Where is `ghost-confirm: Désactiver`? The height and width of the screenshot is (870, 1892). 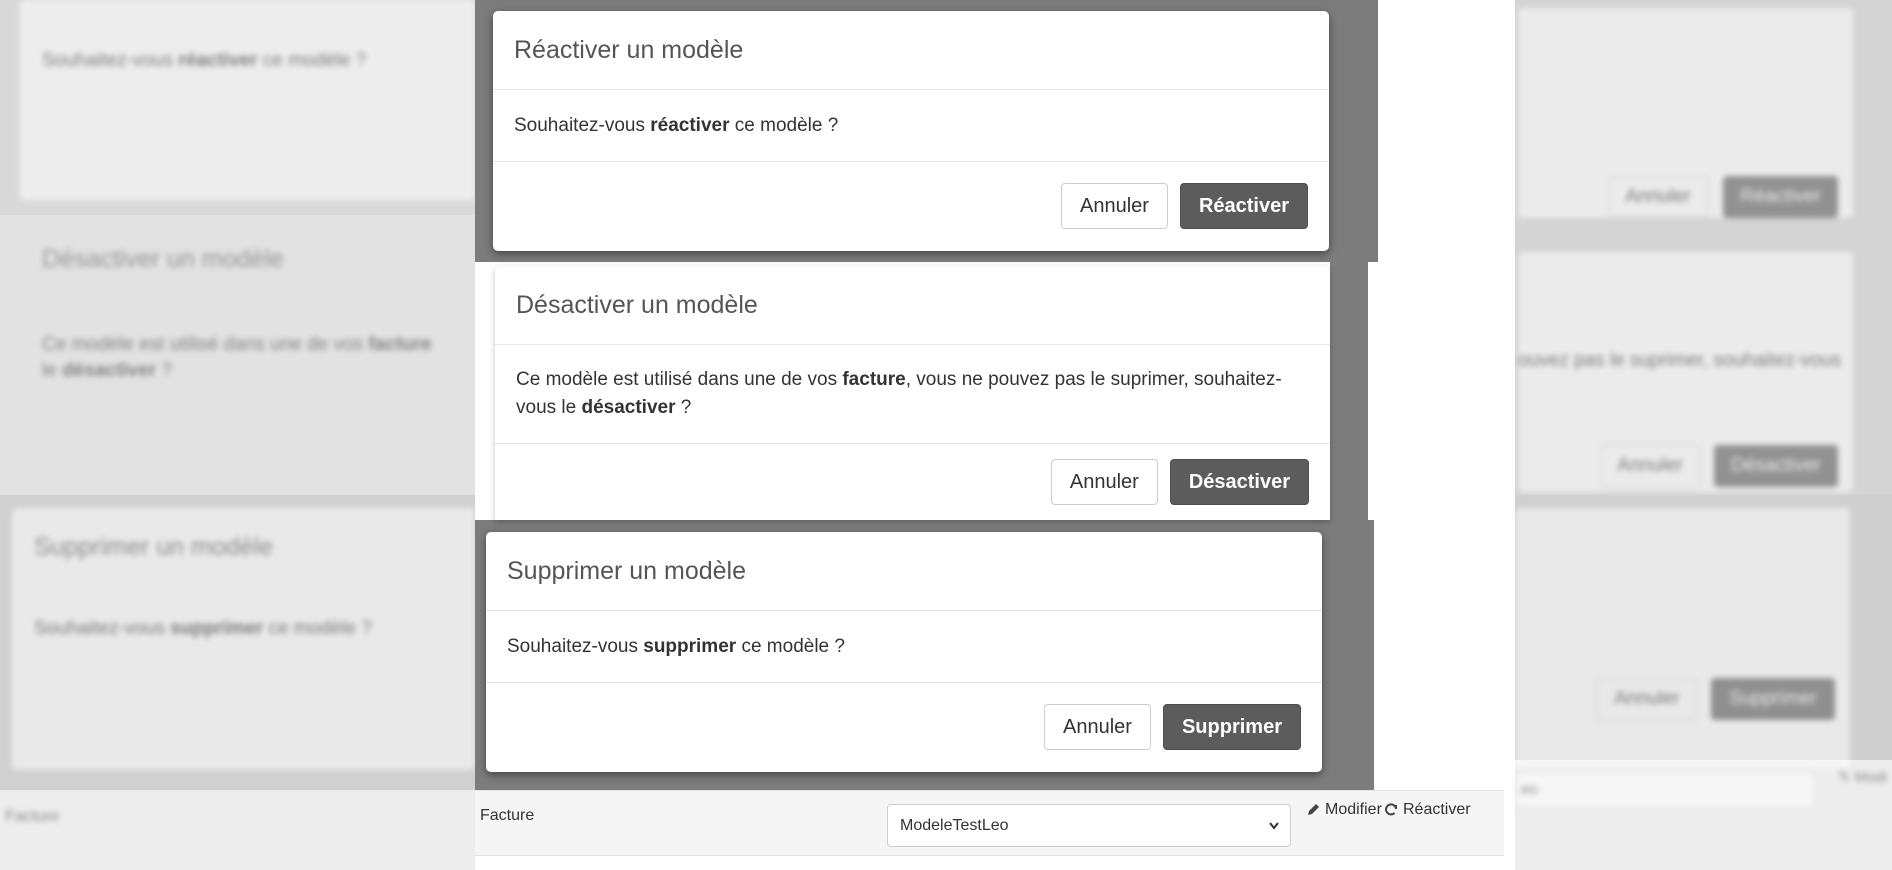
ghost-confirm: Désactiver is located at coordinates (1776, 466).